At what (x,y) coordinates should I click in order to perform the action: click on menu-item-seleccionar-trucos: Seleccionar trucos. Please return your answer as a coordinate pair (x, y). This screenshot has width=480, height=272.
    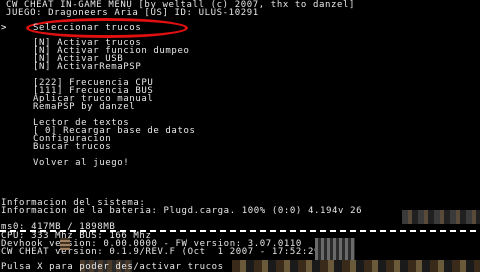
    Looking at the image, I should click on (87, 28).